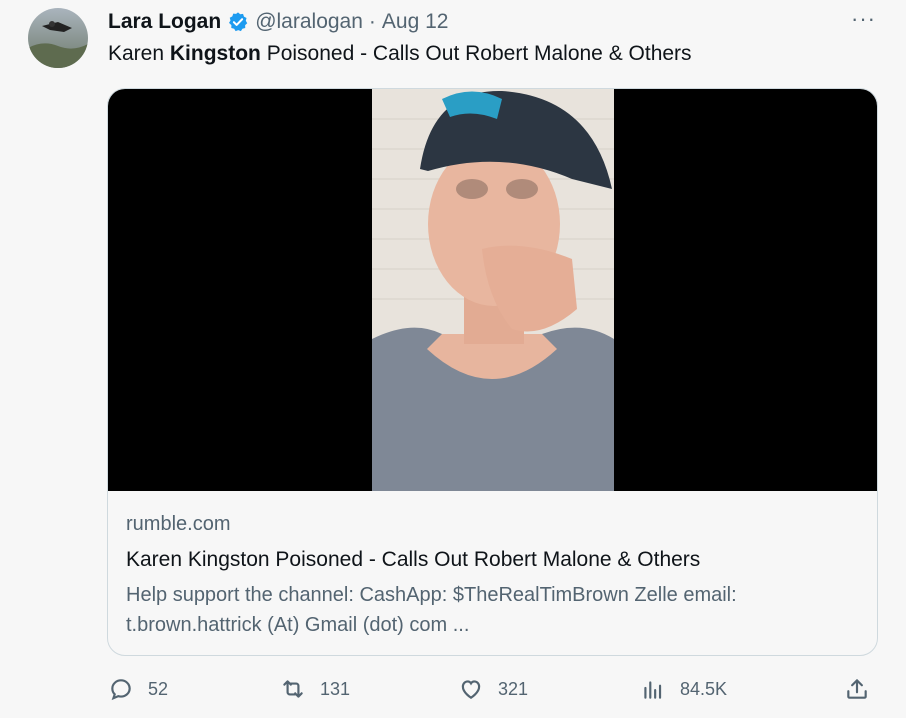 The width and height of the screenshot is (906, 718). What do you see at coordinates (121, 690) in the screenshot?
I see `reply-icon` at bounding box center [121, 690].